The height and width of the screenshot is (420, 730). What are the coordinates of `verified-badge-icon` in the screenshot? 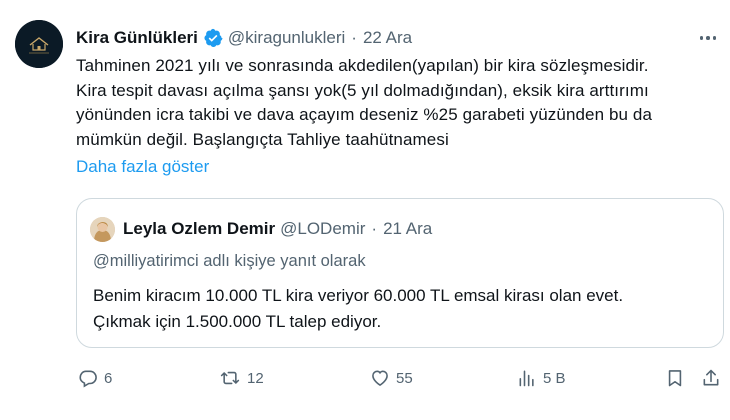 It's located at (213, 38).